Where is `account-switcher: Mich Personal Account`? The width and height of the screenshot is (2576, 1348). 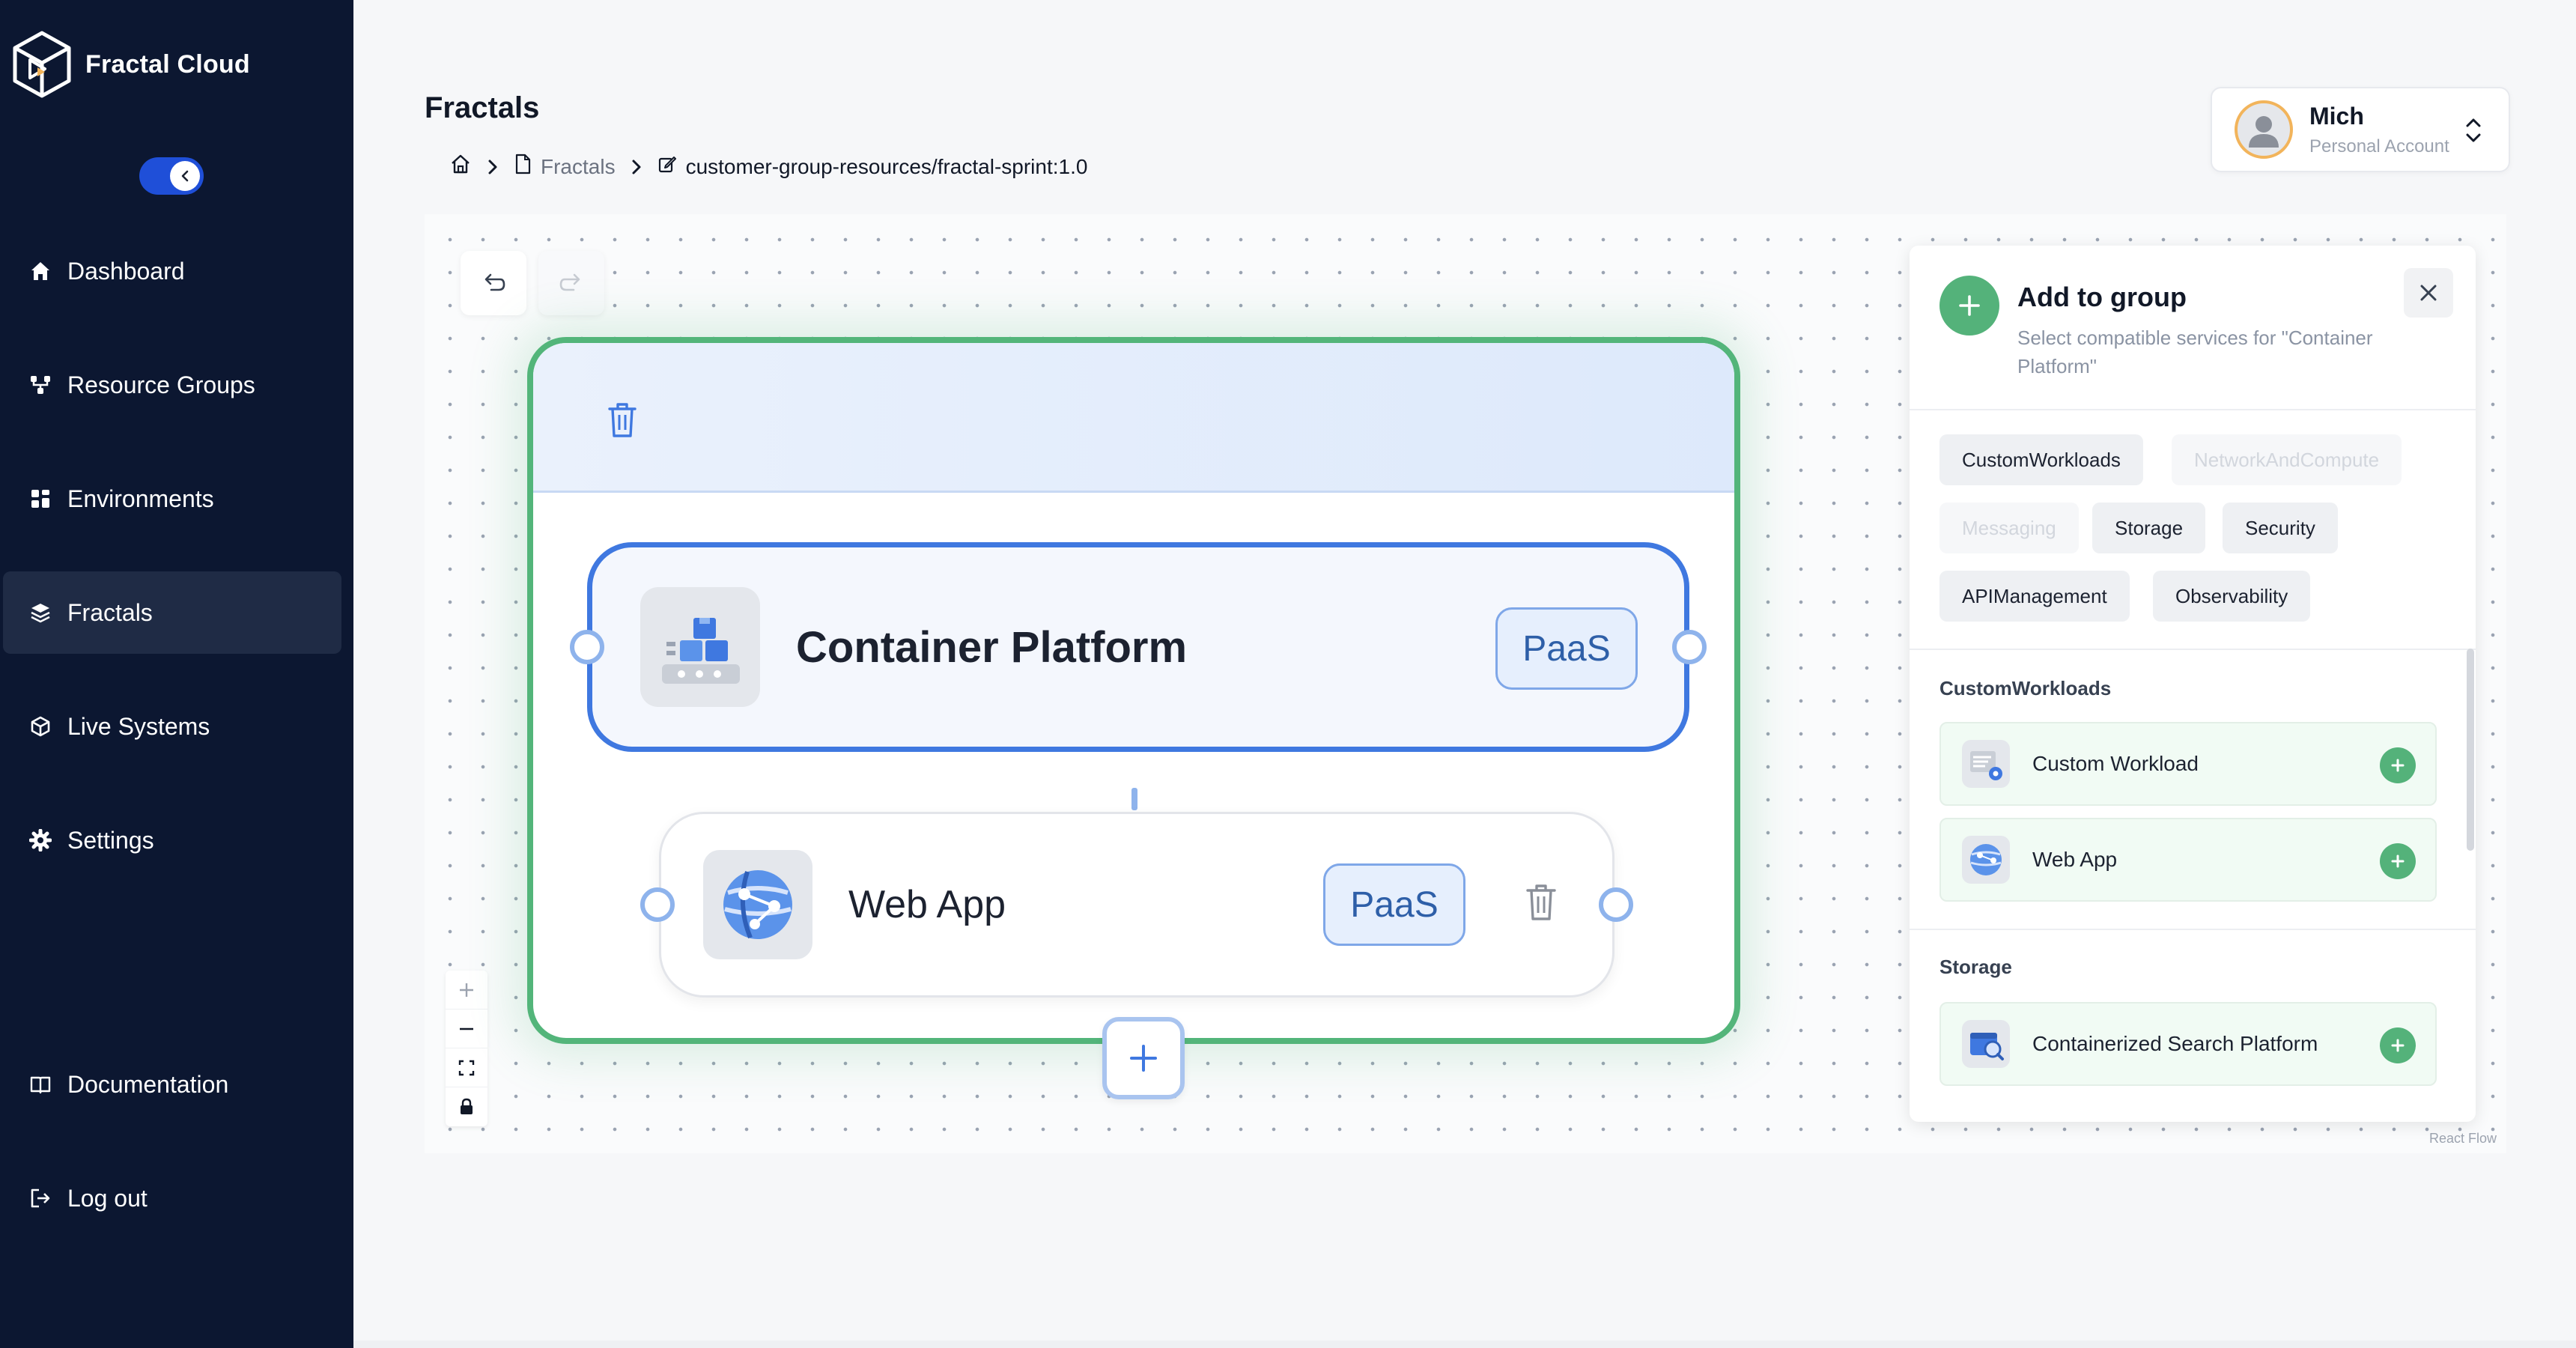
account-switcher: Mich Personal Account is located at coordinates (2360, 129).